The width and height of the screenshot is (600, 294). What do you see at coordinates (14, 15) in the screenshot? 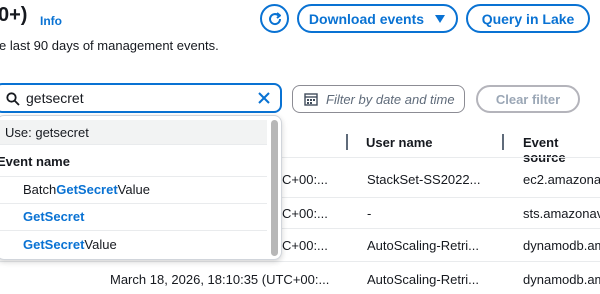
I see `page-title-fragment: 0+)` at bounding box center [14, 15].